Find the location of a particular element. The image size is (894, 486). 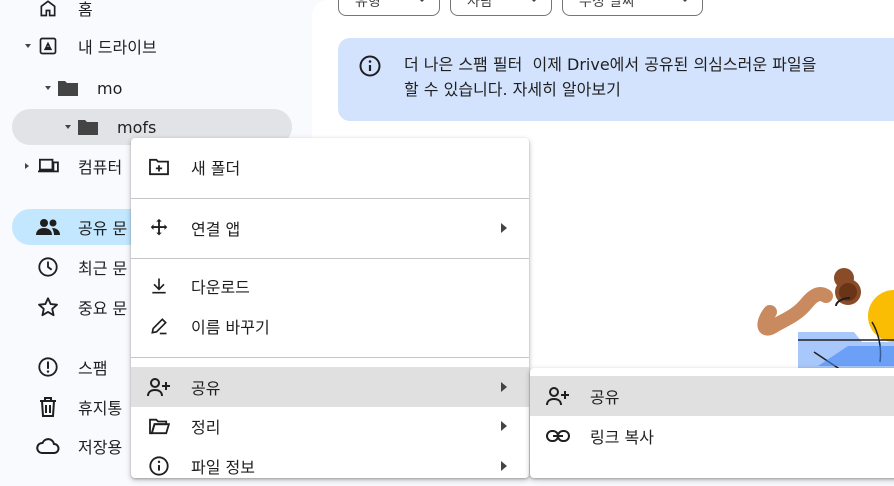

filter-chip-modified: 수정 날짜 is located at coordinates (632, 8).